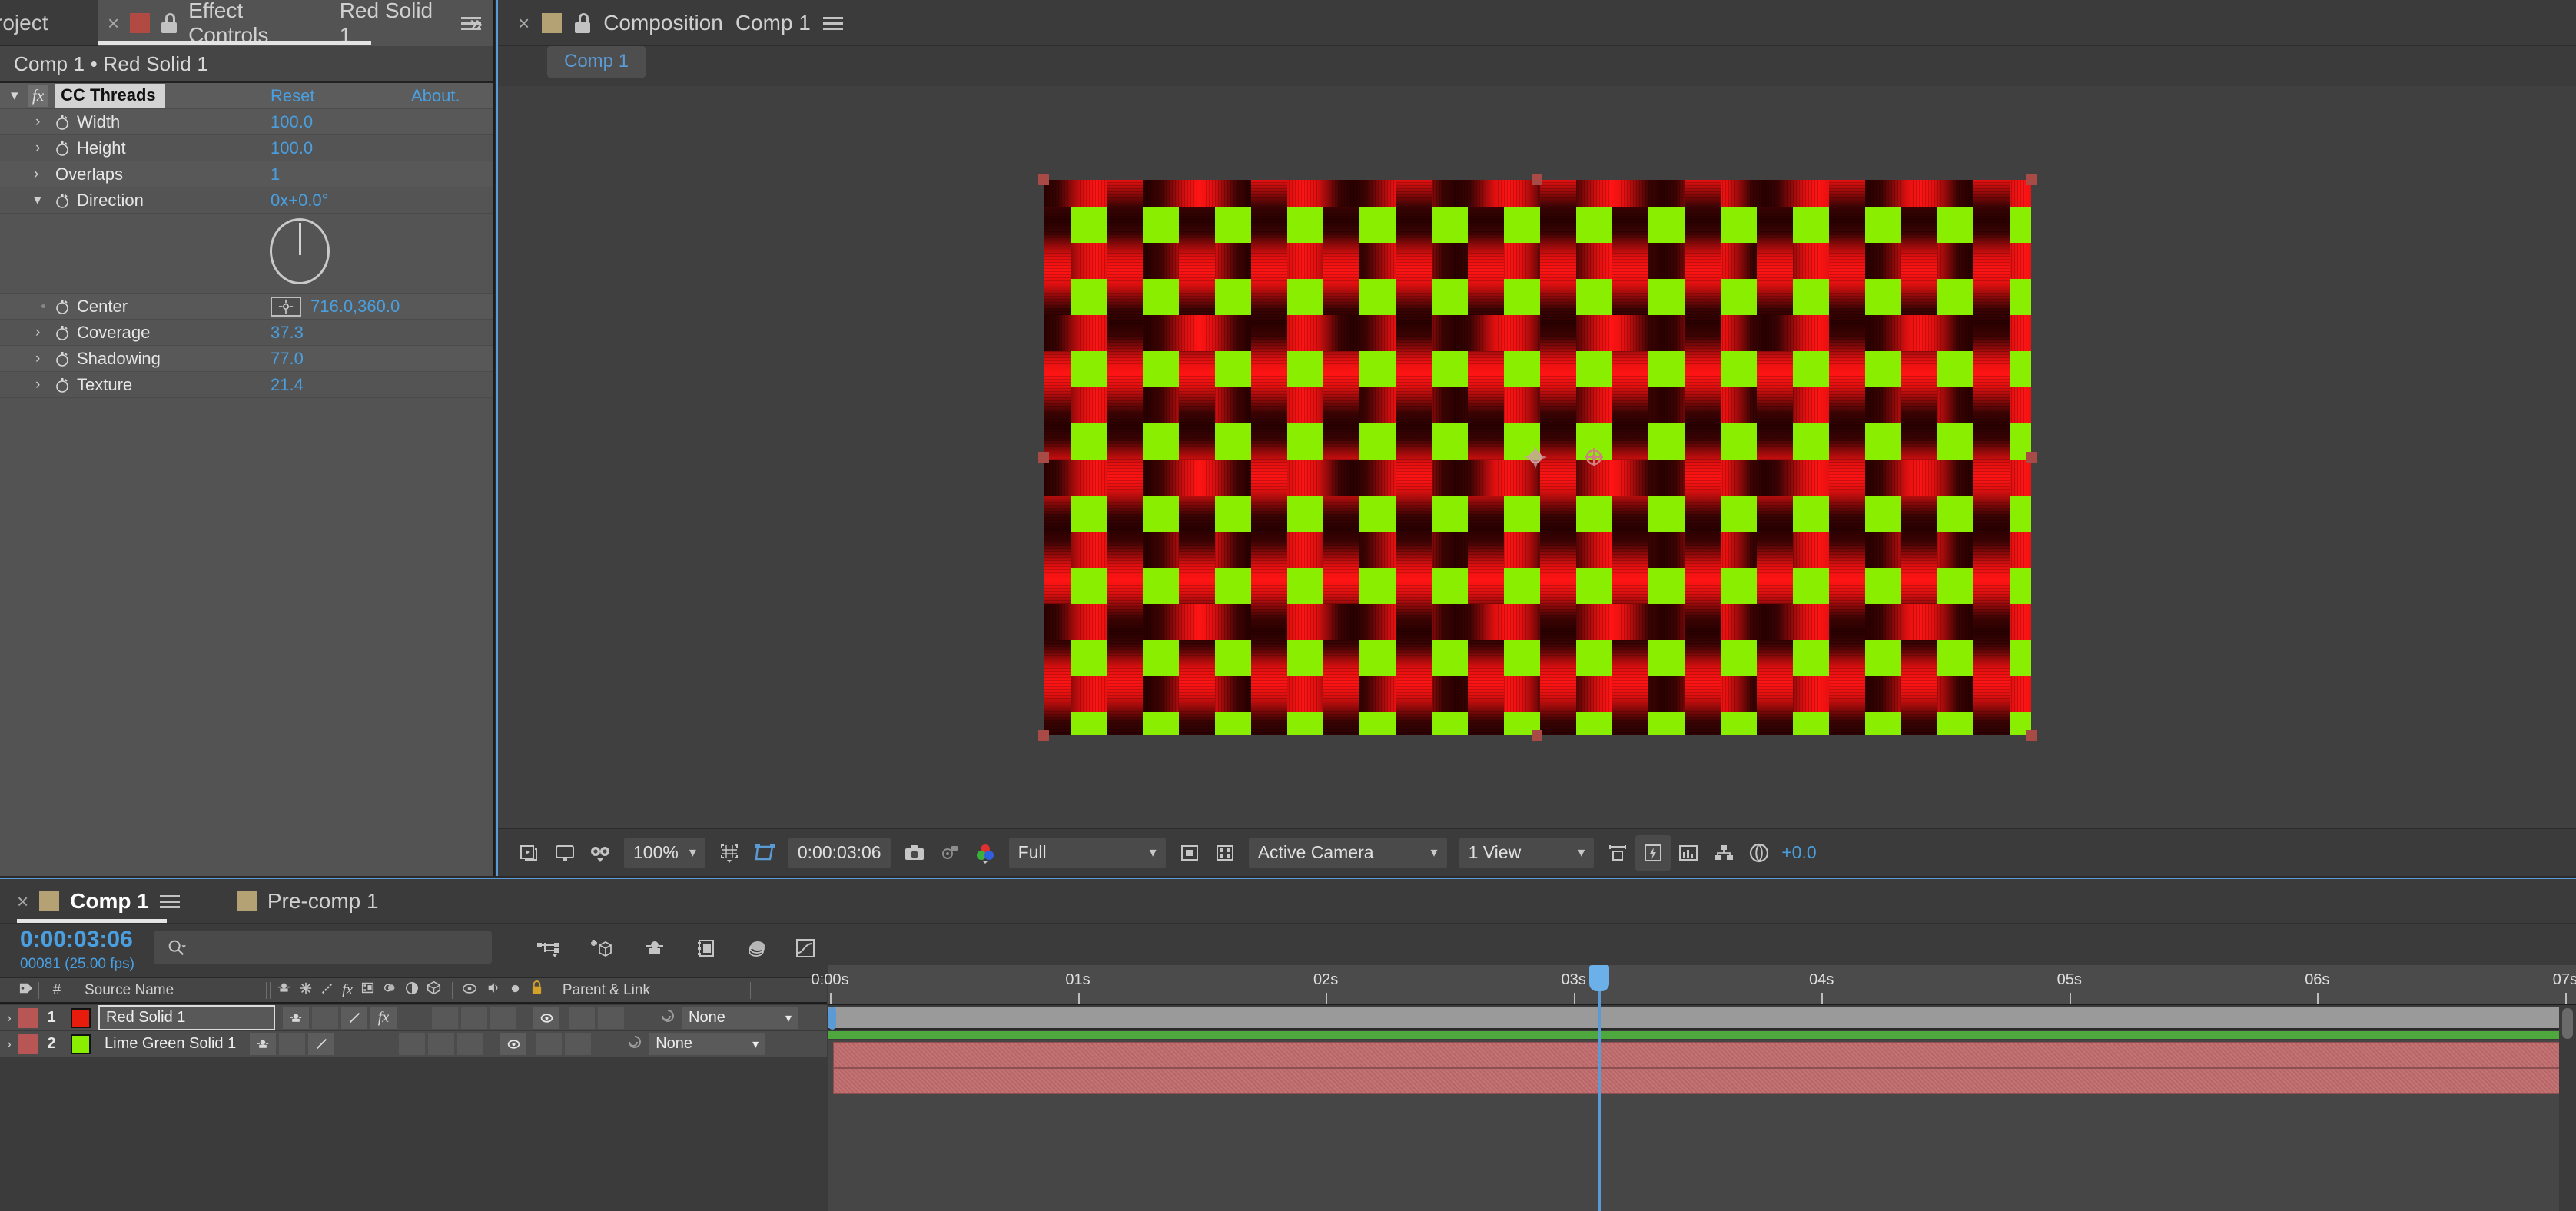 The image size is (2576, 1211). Describe the element at coordinates (805, 948) in the screenshot. I see `graph-editor-icon` at that location.